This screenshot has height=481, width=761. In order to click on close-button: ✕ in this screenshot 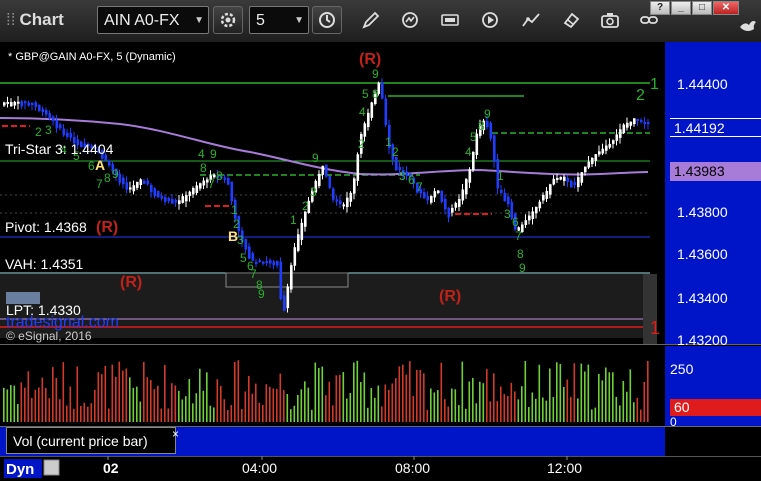, I will do `click(726, 8)`.